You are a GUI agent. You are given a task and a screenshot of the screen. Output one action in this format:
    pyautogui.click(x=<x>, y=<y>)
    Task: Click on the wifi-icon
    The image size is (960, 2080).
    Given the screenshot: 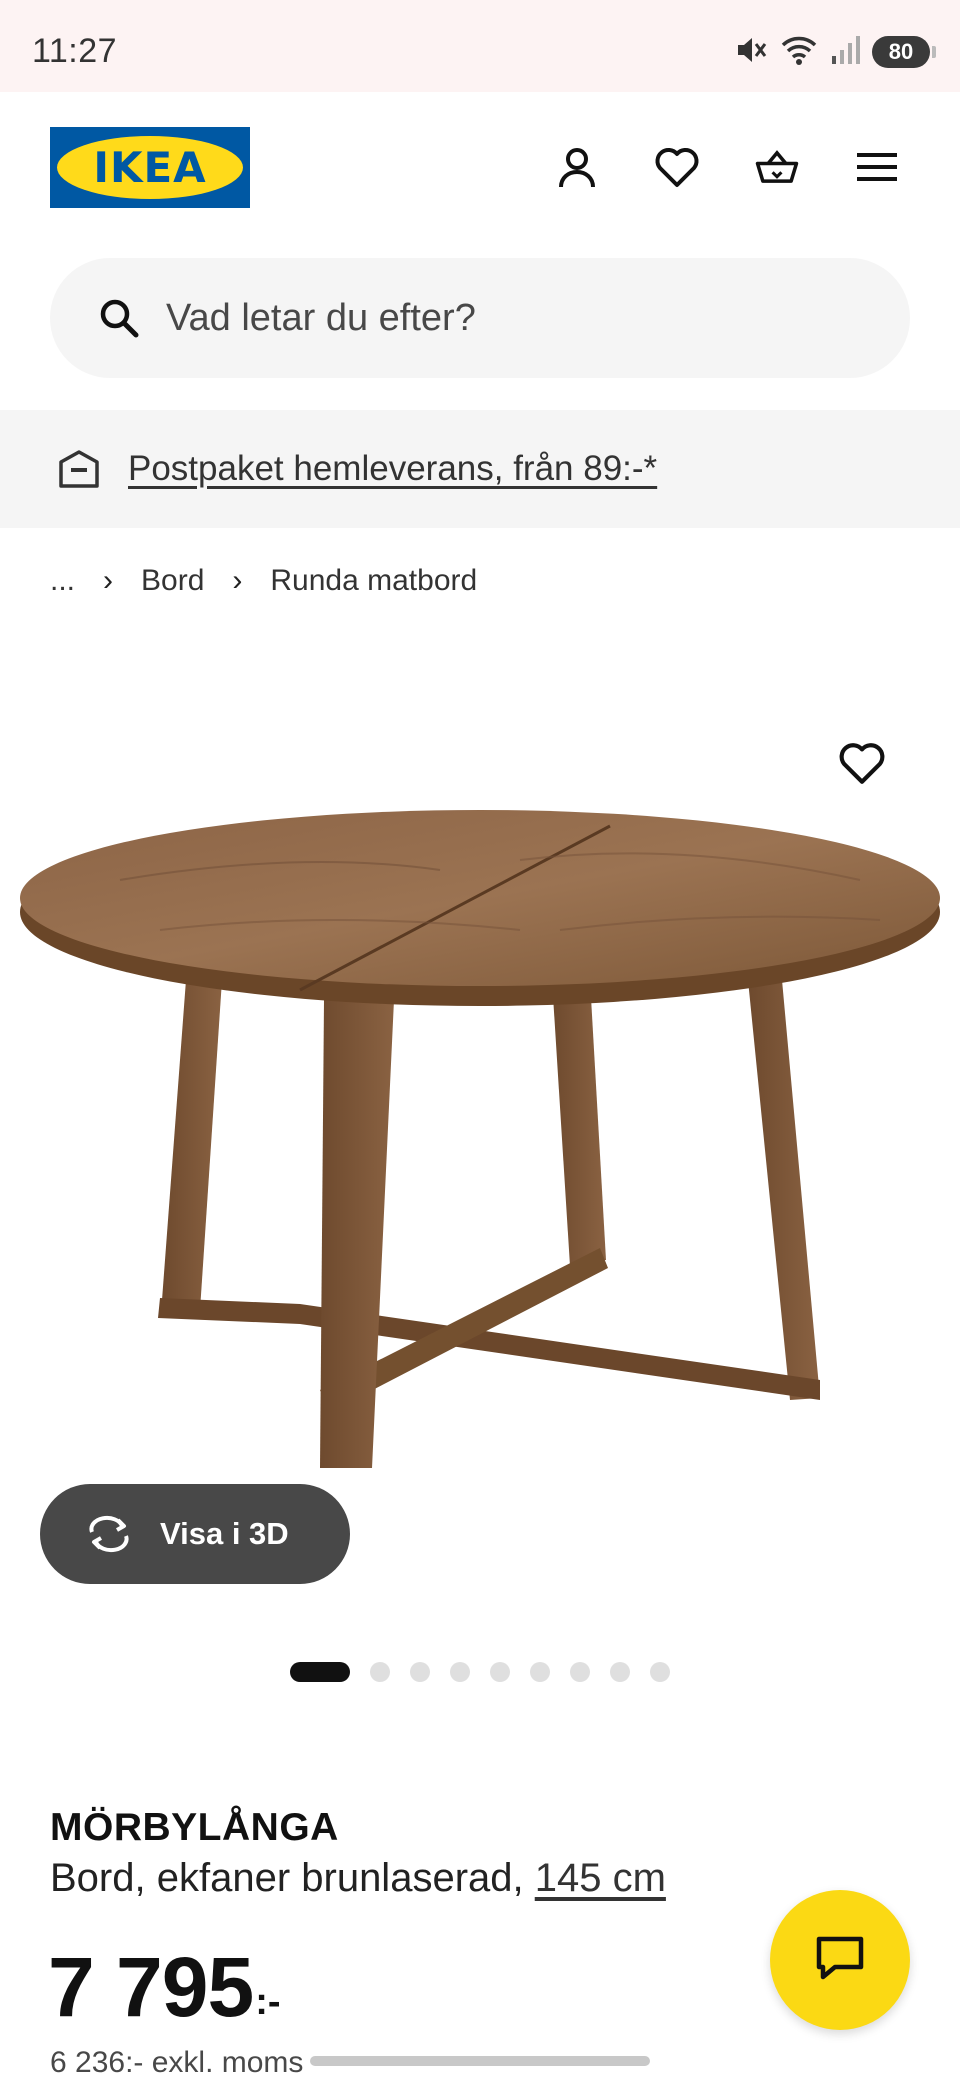 What is the action you would take?
    pyautogui.click(x=799, y=52)
    